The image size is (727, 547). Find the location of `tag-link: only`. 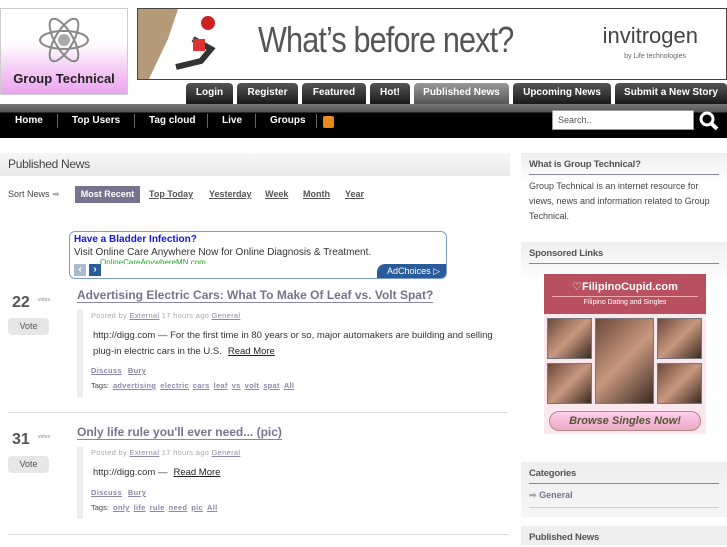

tag-link: only is located at coordinates (121, 507).